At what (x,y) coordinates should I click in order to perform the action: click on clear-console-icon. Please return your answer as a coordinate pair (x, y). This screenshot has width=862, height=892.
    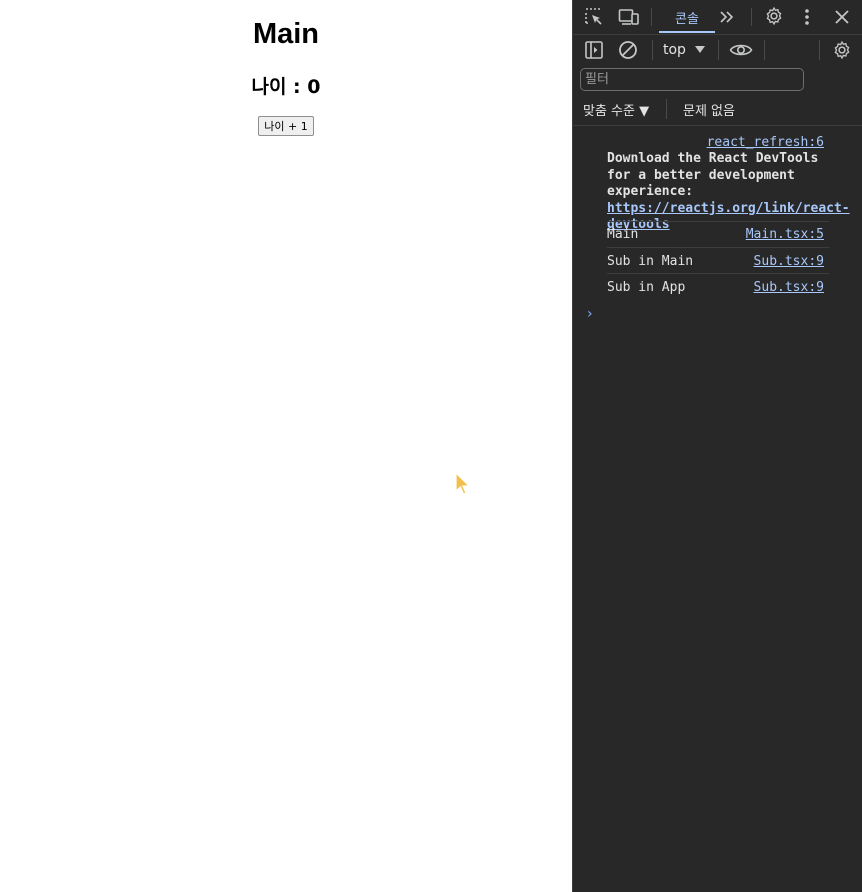
    Looking at the image, I should click on (628, 50).